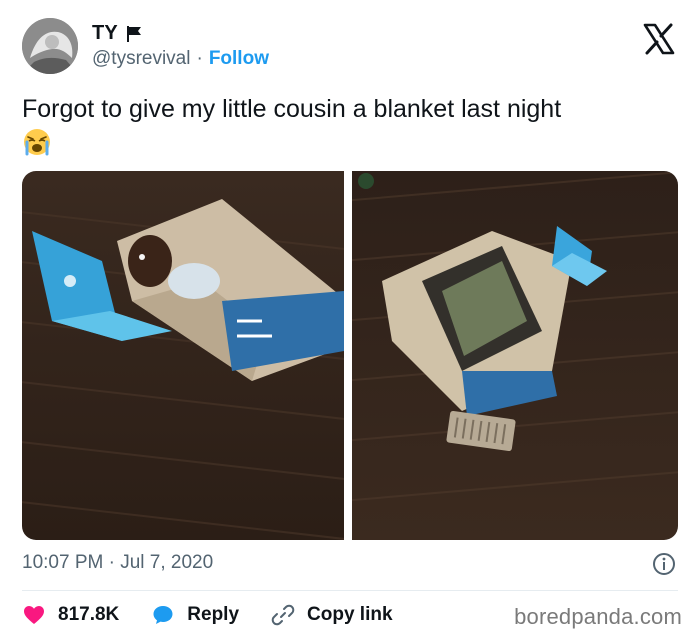  I want to click on avatar, so click(50, 46).